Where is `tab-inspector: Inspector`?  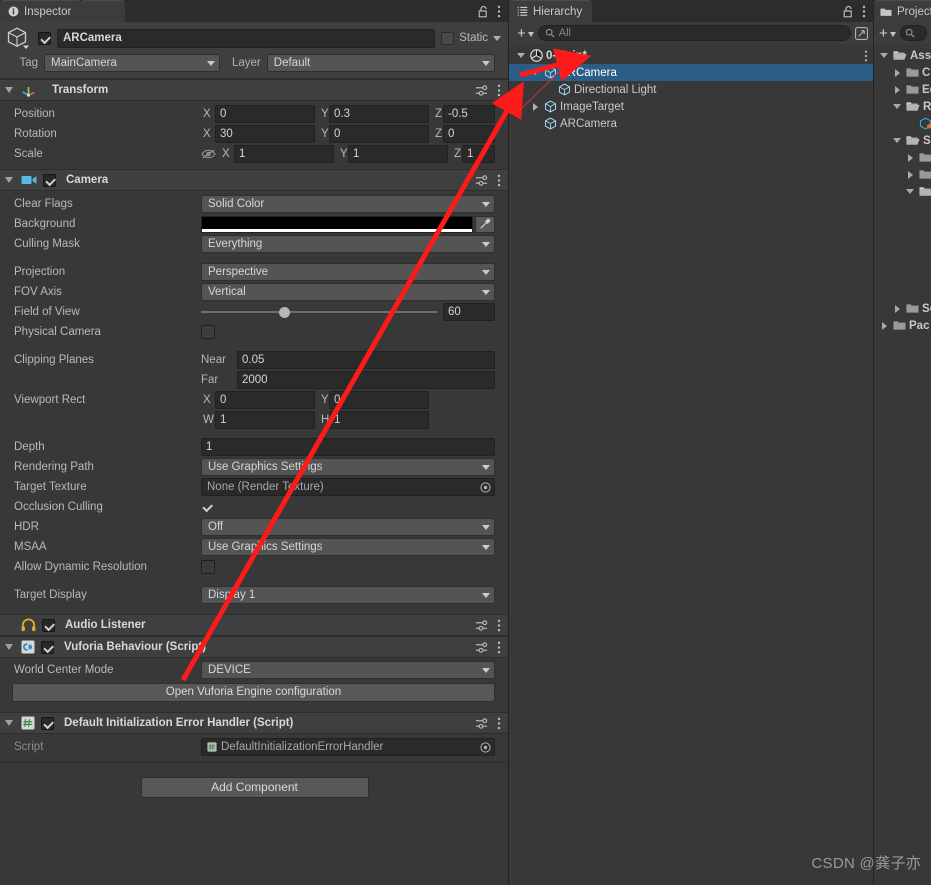 tab-inspector: Inspector is located at coordinates (41, 11).